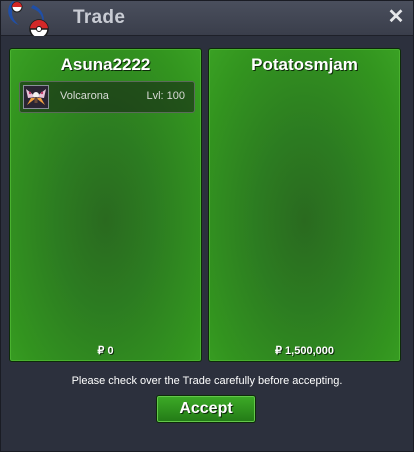 Image resolution: width=414 pixels, height=452 pixels. I want to click on accept-button: Accept, so click(206, 409).